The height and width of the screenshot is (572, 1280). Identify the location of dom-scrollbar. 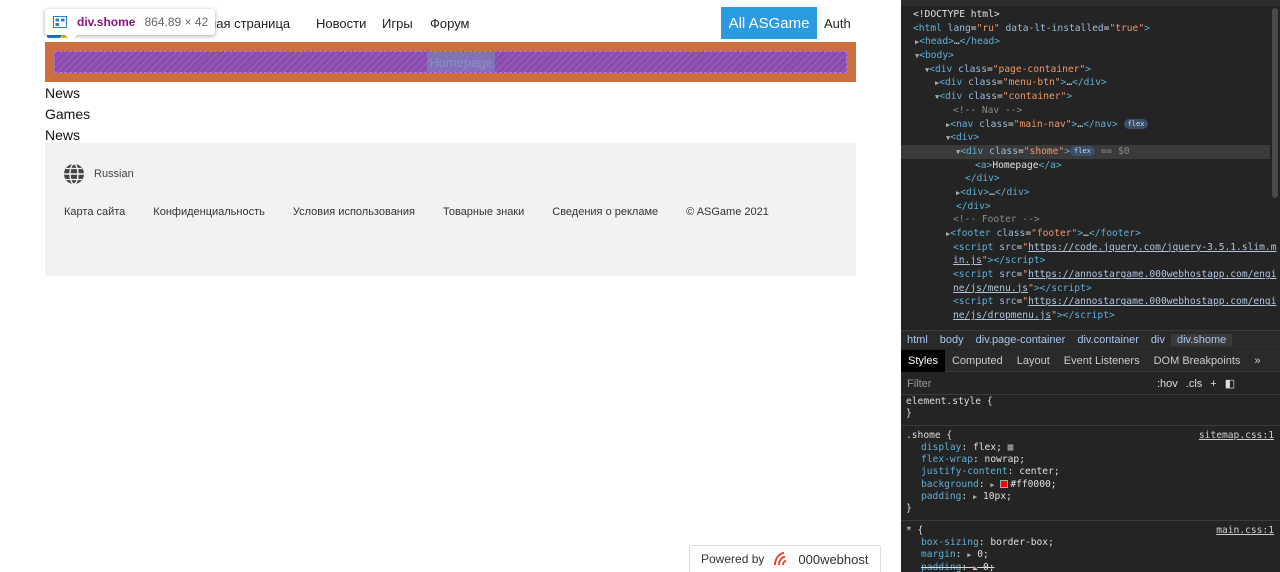
(1275, 103).